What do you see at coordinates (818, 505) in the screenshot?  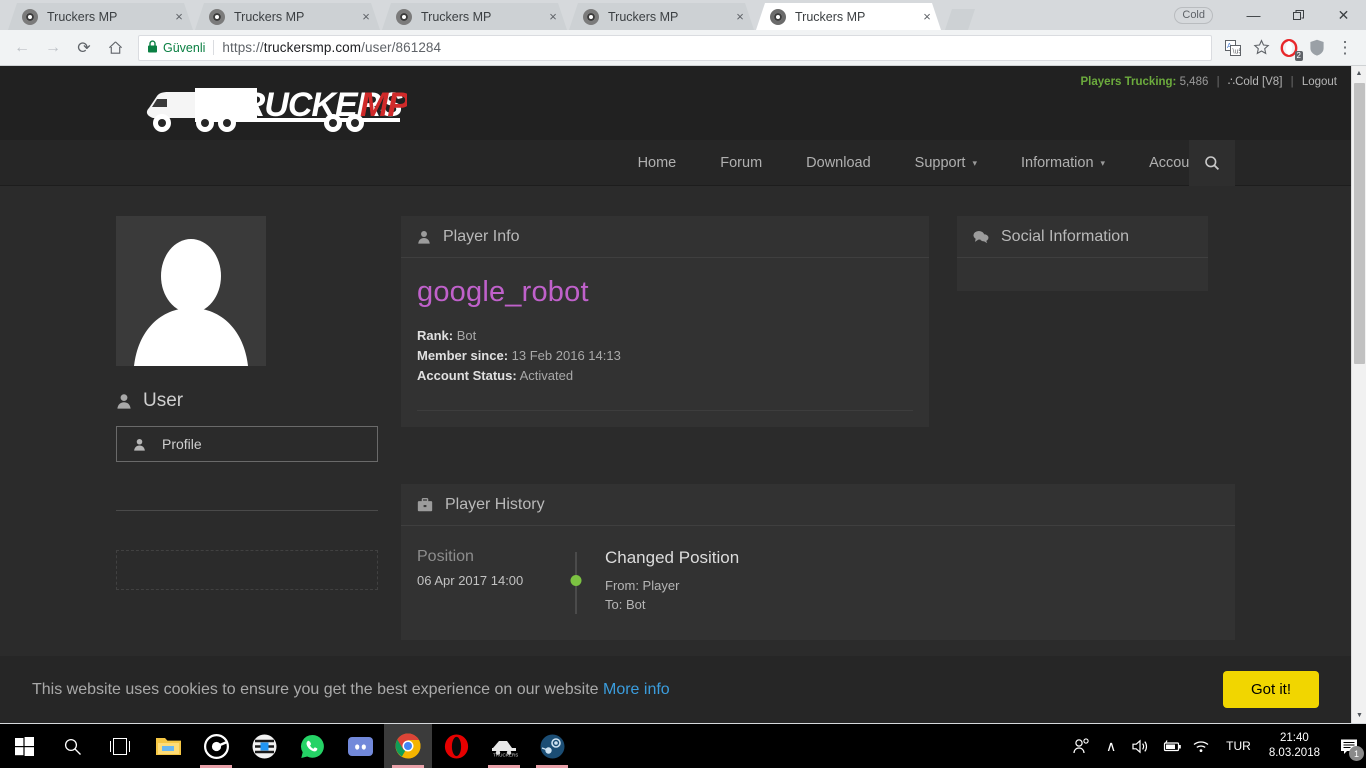 I see `player-history-card-header: Player History` at bounding box center [818, 505].